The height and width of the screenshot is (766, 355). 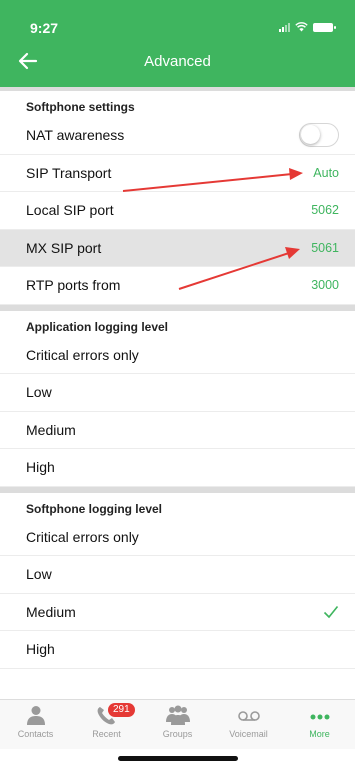 What do you see at coordinates (177, 612) in the screenshot?
I see `softphone-logging-option: Medium` at bounding box center [177, 612].